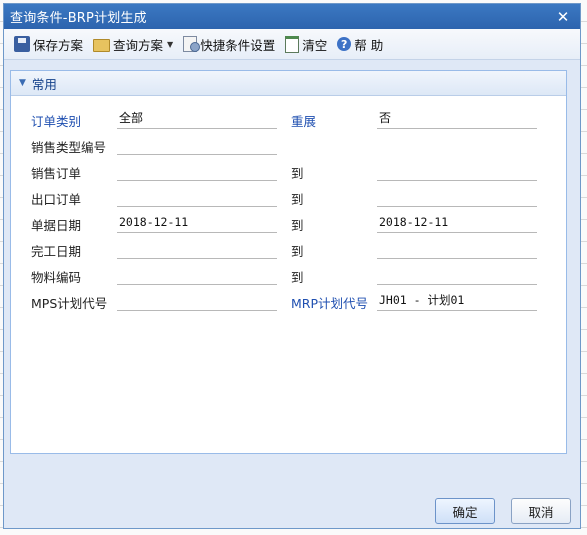 Image resolution: width=587 pixels, height=535 pixels. Describe the element at coordinates (330, 303) in the screenshot. I see `mrp-label: MRP计划代号` at that location.